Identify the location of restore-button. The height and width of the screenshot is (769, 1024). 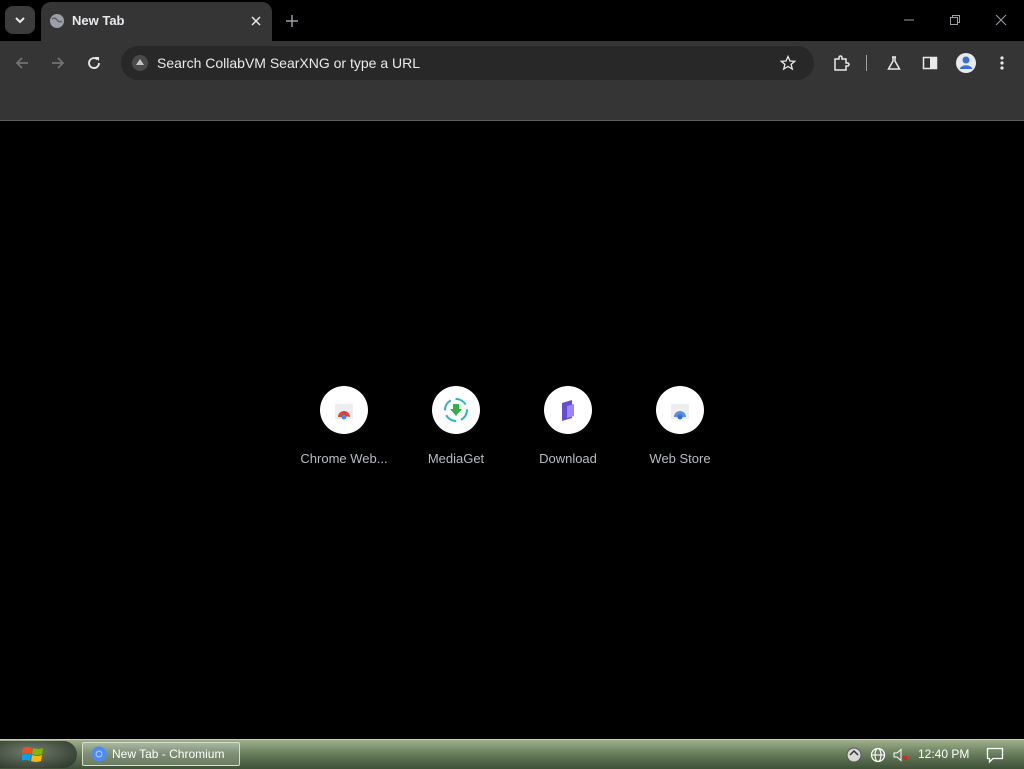
(955, 20).